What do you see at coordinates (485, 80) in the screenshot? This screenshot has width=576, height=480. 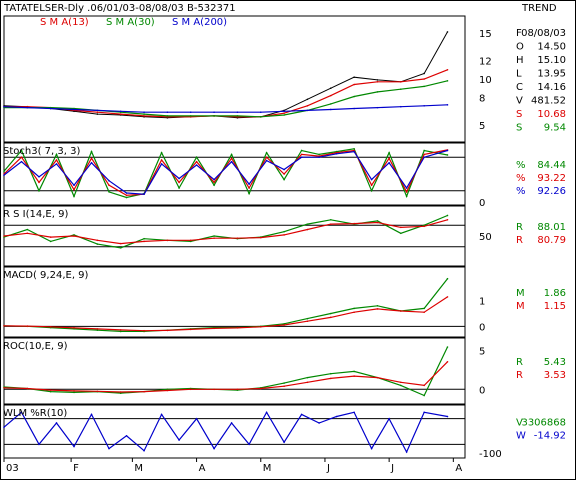 I see `y-tick-label: 10` at bounding box center [485, 80].